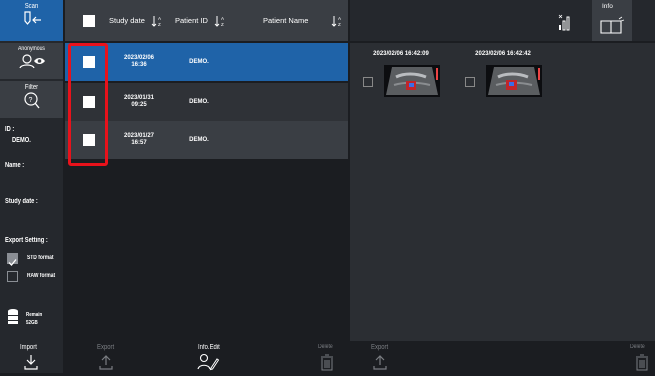 The image size is (655, 376). Describe the element at coordinates (40, 258) in the screenshot. I see `std-format-label: STD format` at that location.